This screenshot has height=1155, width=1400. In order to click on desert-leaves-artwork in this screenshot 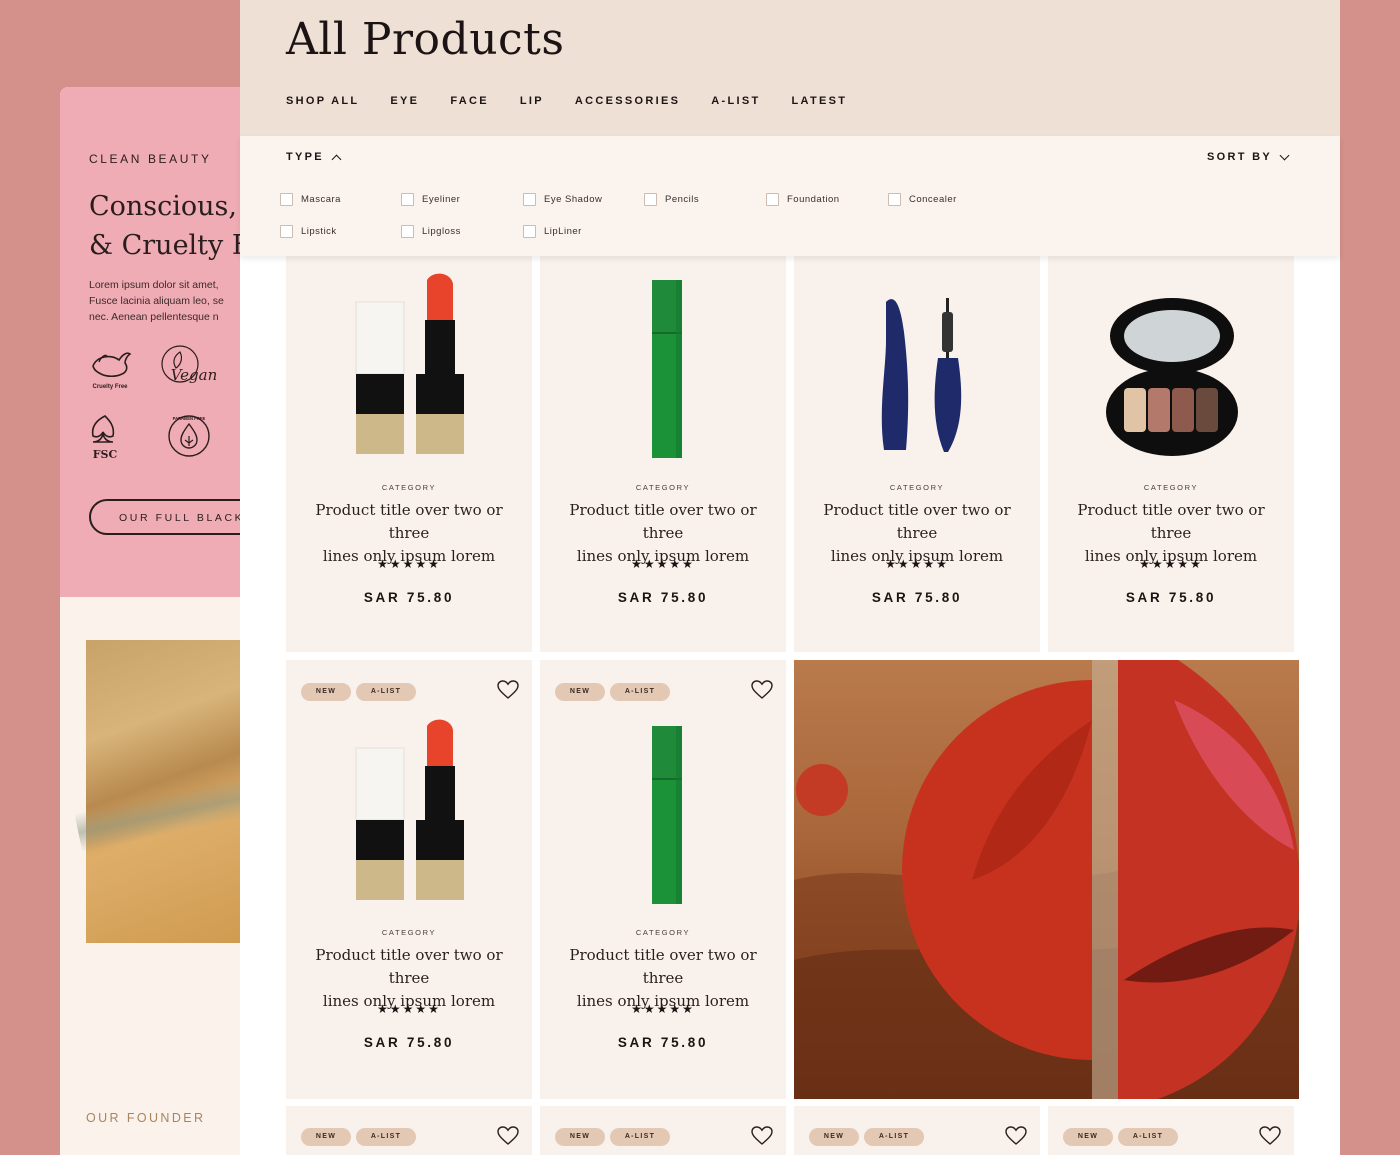, I will do `click(1046, 879)`.